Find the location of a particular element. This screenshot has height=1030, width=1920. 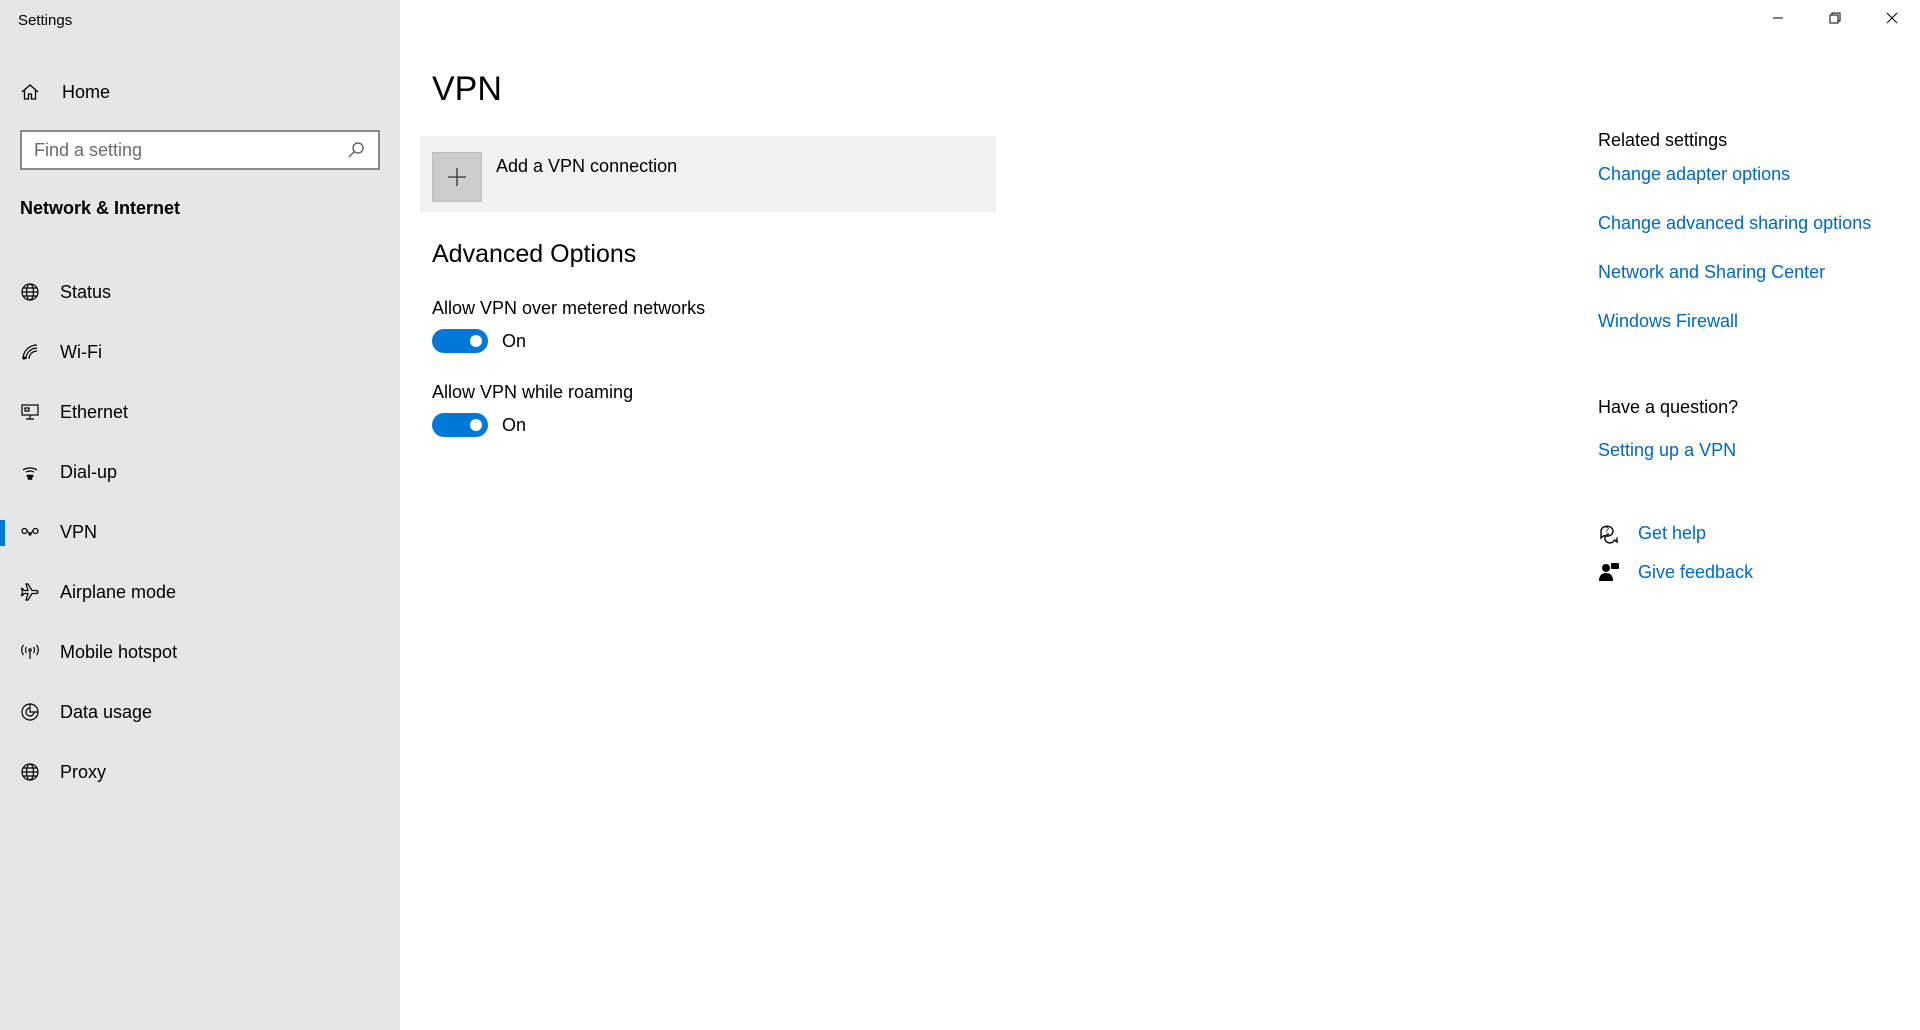

hotspot-icon is located at coordinates (30, 652).